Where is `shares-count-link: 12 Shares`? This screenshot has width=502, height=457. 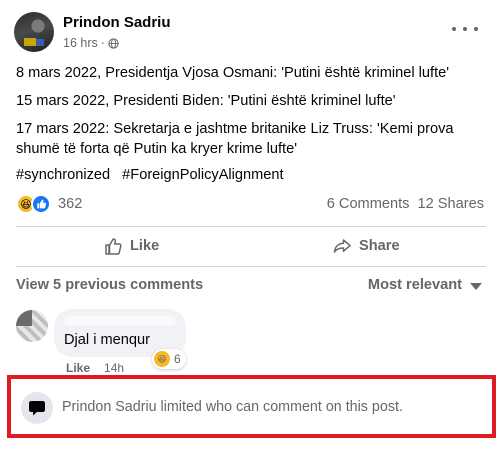 shares-count-link: 12 Shares is located at coordinates (450, 204).